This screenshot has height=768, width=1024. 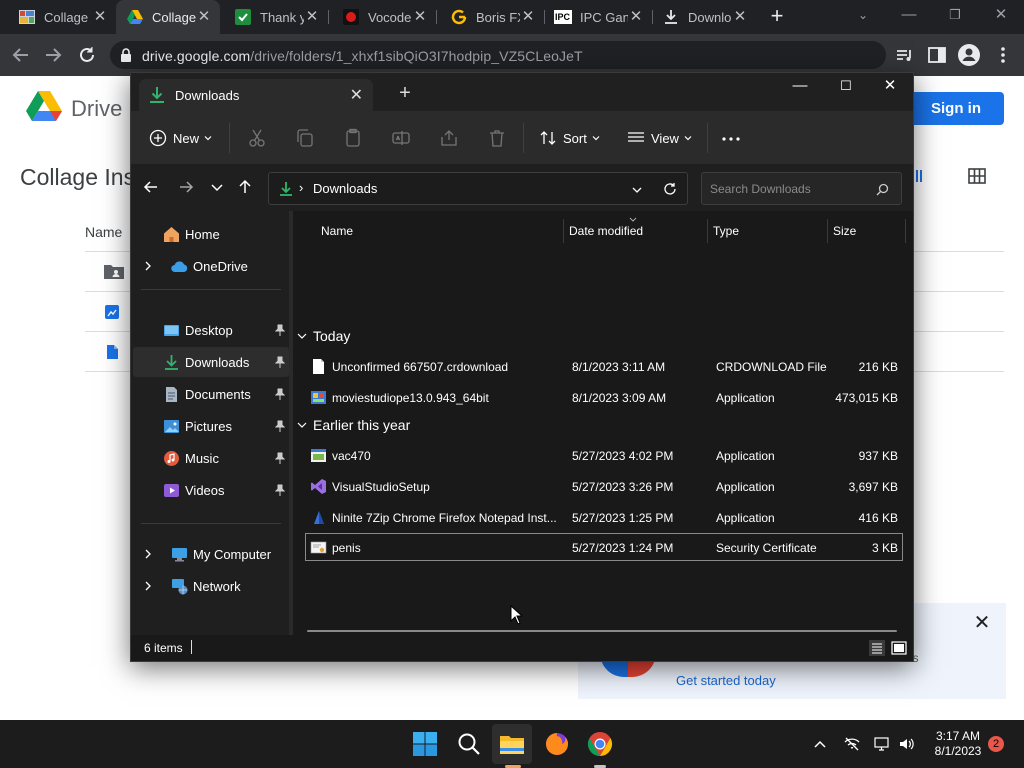 What do you see at coordinates (353, 138) in the screenshot?
I see `paste-icon` at bounding box center [353, 138].